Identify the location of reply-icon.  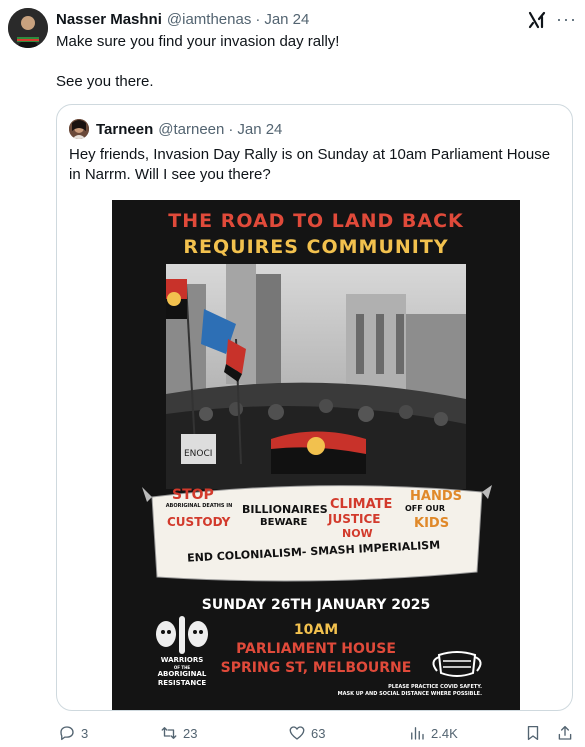
(67, 733).